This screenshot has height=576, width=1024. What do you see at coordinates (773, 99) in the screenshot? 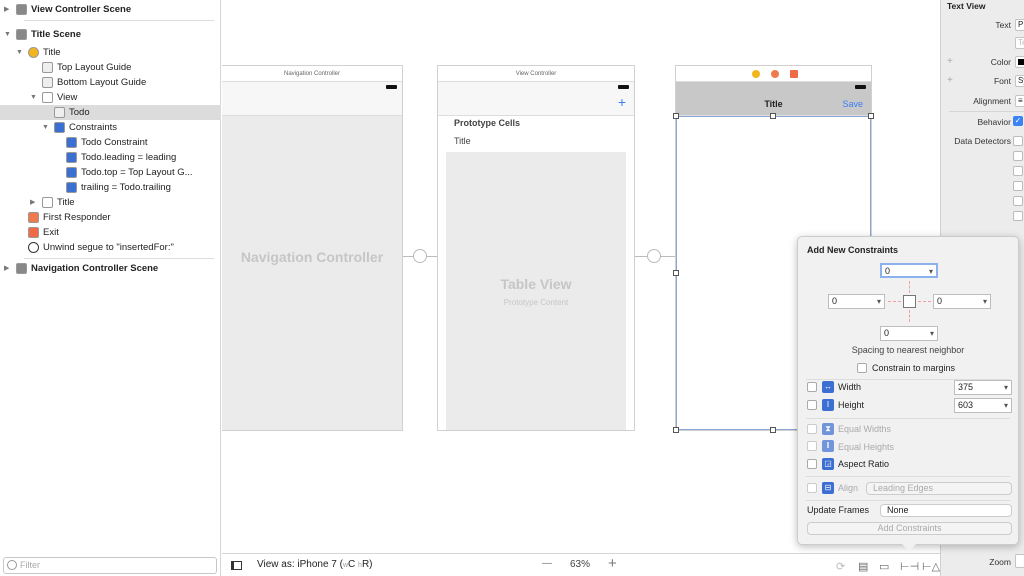
I see `navigation-bar: Title Save` at bounding box center [773, 99].